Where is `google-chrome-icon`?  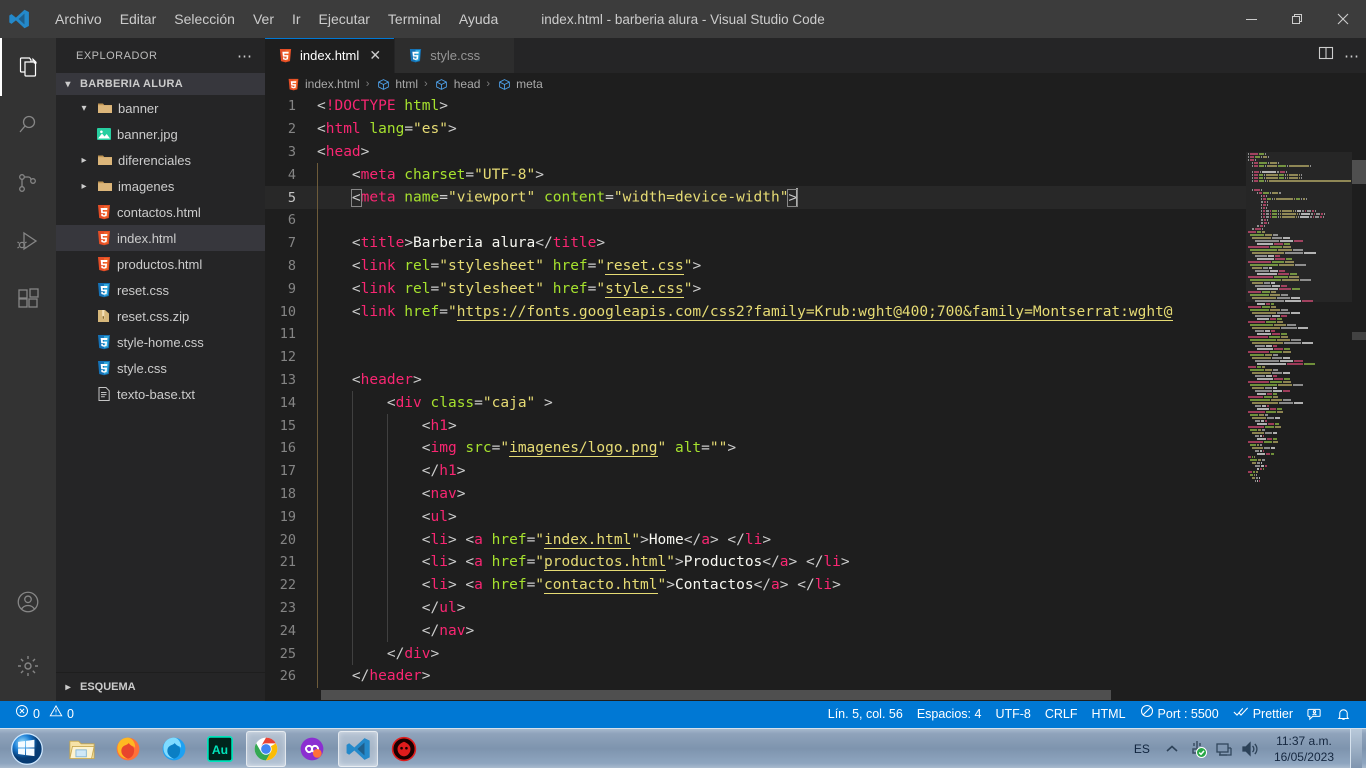 google-chrome-icon is located at coordinates (266, 748).